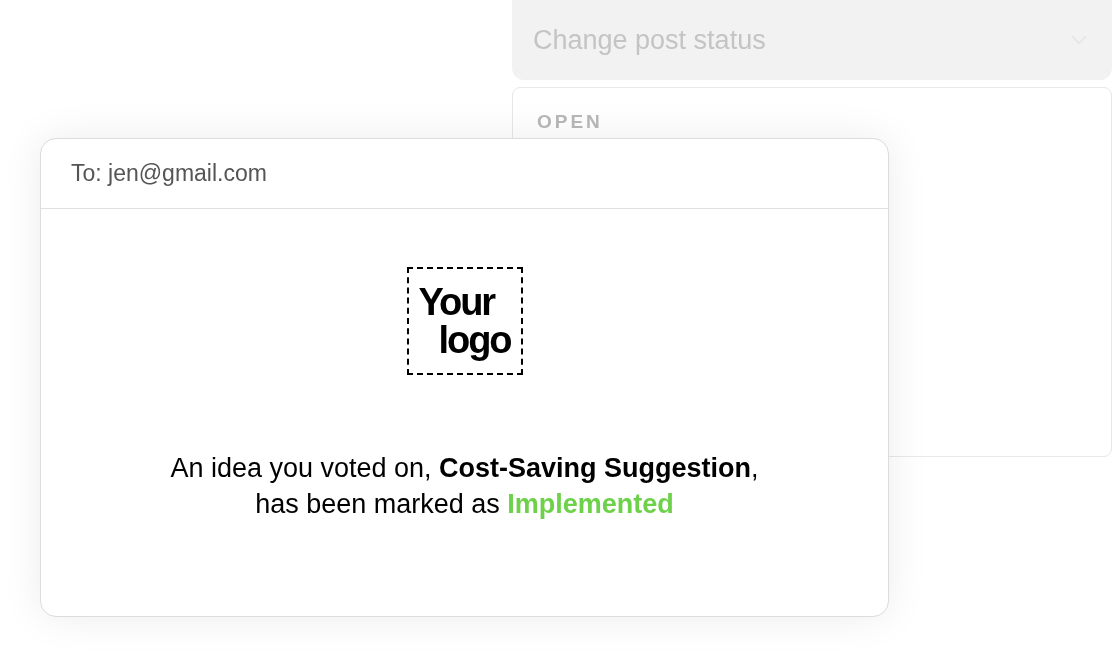 The image size is (1112, 658). I want to click on recipient-text: To: jen@gmail.com, so click(169, 174).